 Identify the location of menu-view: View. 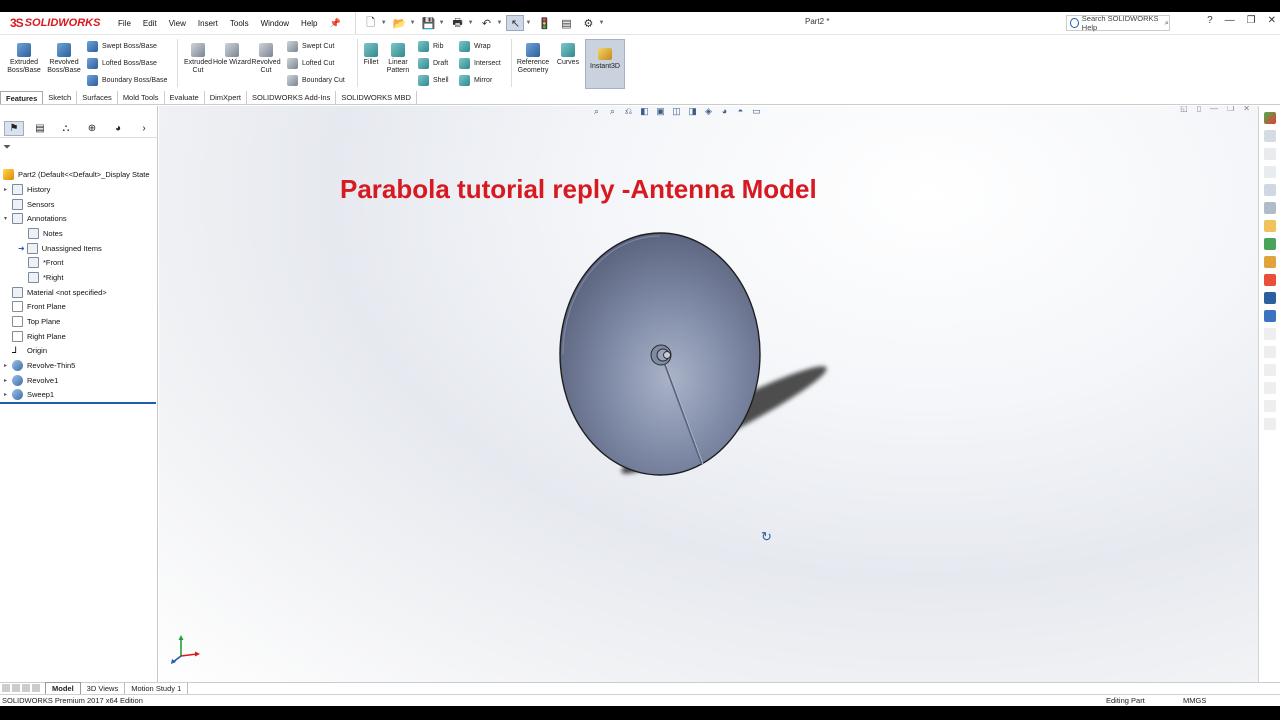
(177, 23).